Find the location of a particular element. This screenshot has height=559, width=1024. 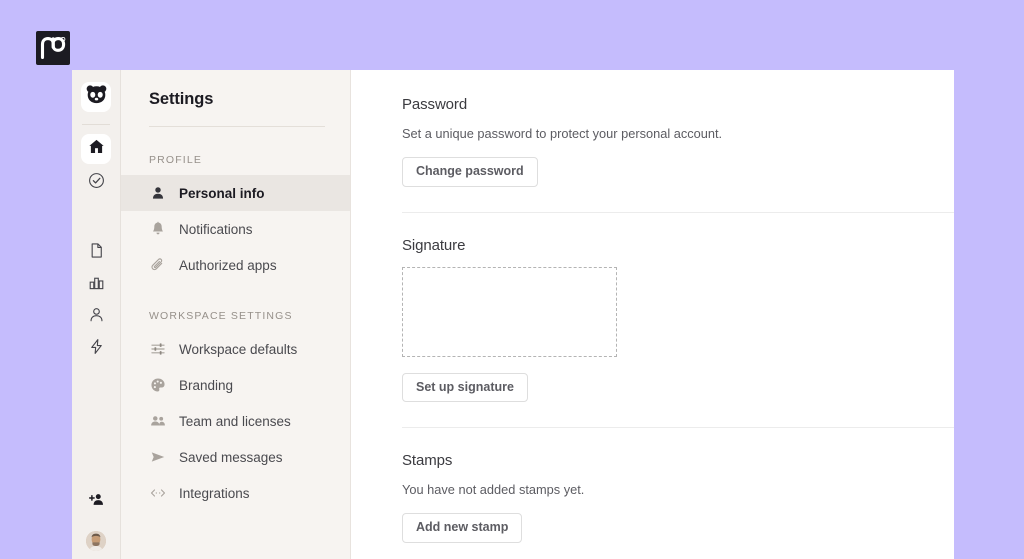

rail-item-reporting is located at coordinates (96, 285).